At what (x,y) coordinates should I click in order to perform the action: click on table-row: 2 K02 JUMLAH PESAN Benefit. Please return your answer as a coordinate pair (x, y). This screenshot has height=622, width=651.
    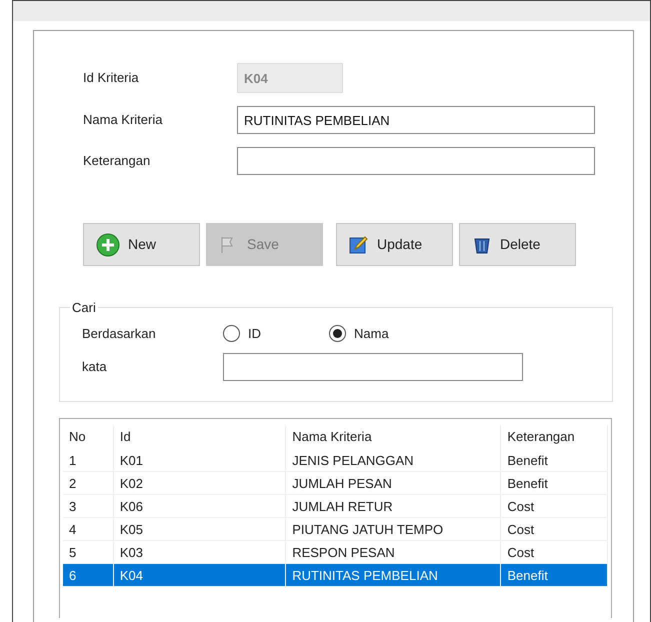
    Looking at the image, I should click on (335, 483).